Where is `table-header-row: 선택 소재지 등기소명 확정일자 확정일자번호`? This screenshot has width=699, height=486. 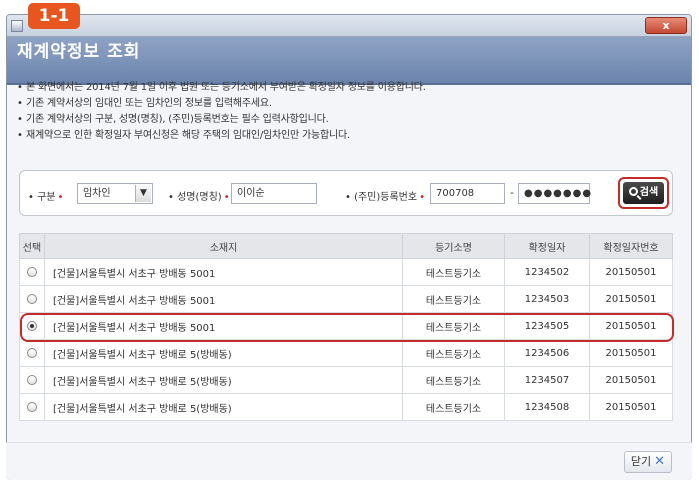
table-header-row: 선택 소재지 등기소명 확정일자 확정일자번호 is located at coordinates (346, 246).